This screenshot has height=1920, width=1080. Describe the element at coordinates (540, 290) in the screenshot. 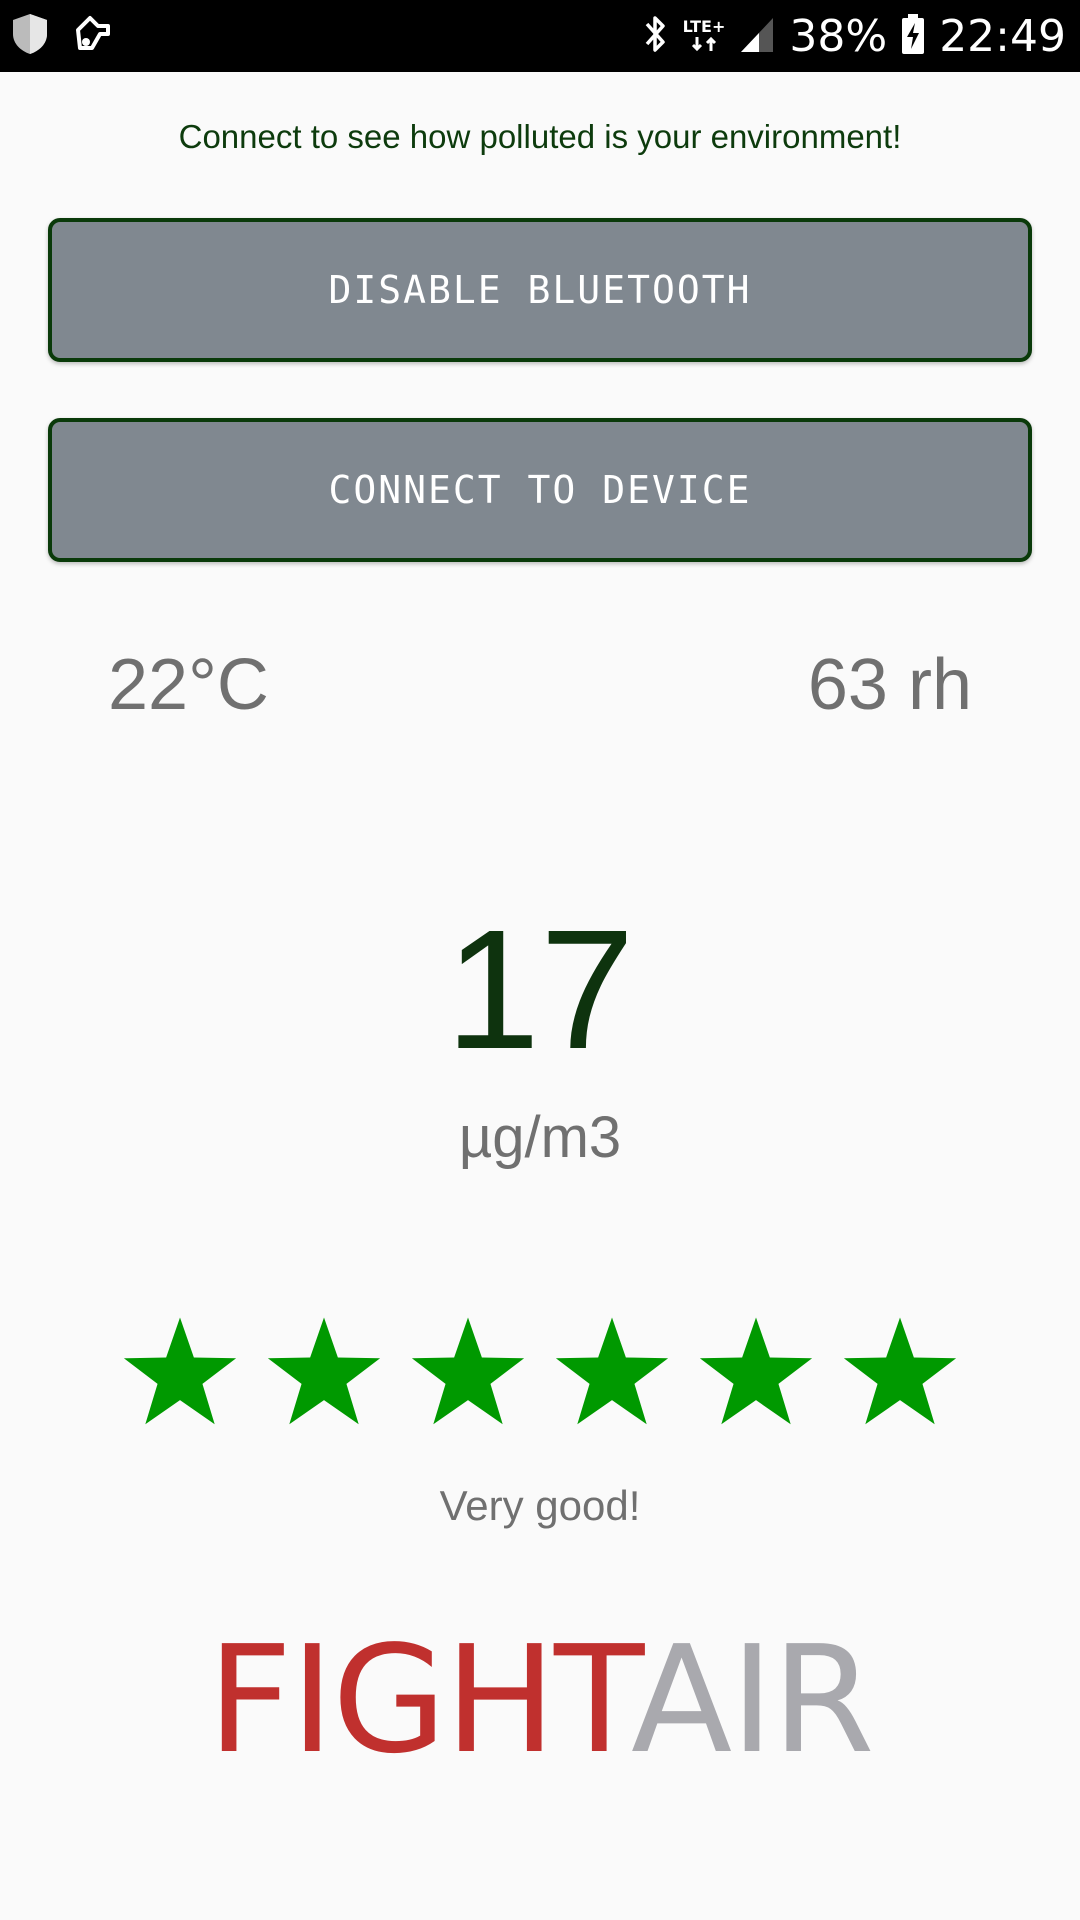

I see `disable-bluetooth-button: DISABLE BLUETOOTH` at that location.